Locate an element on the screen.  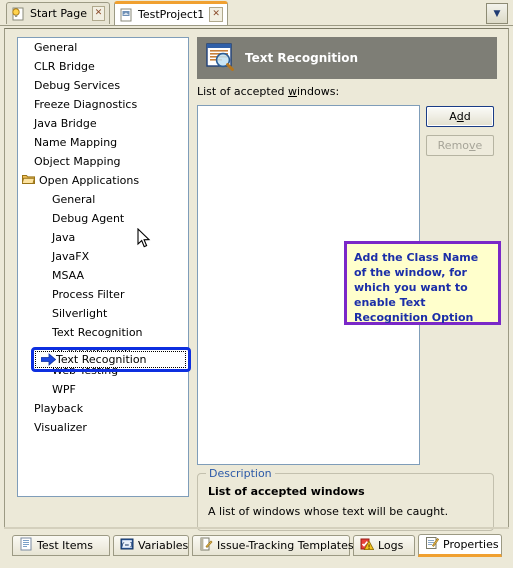
view-tab-variables: Y=1 Variables is located at coordinates (151, 545).